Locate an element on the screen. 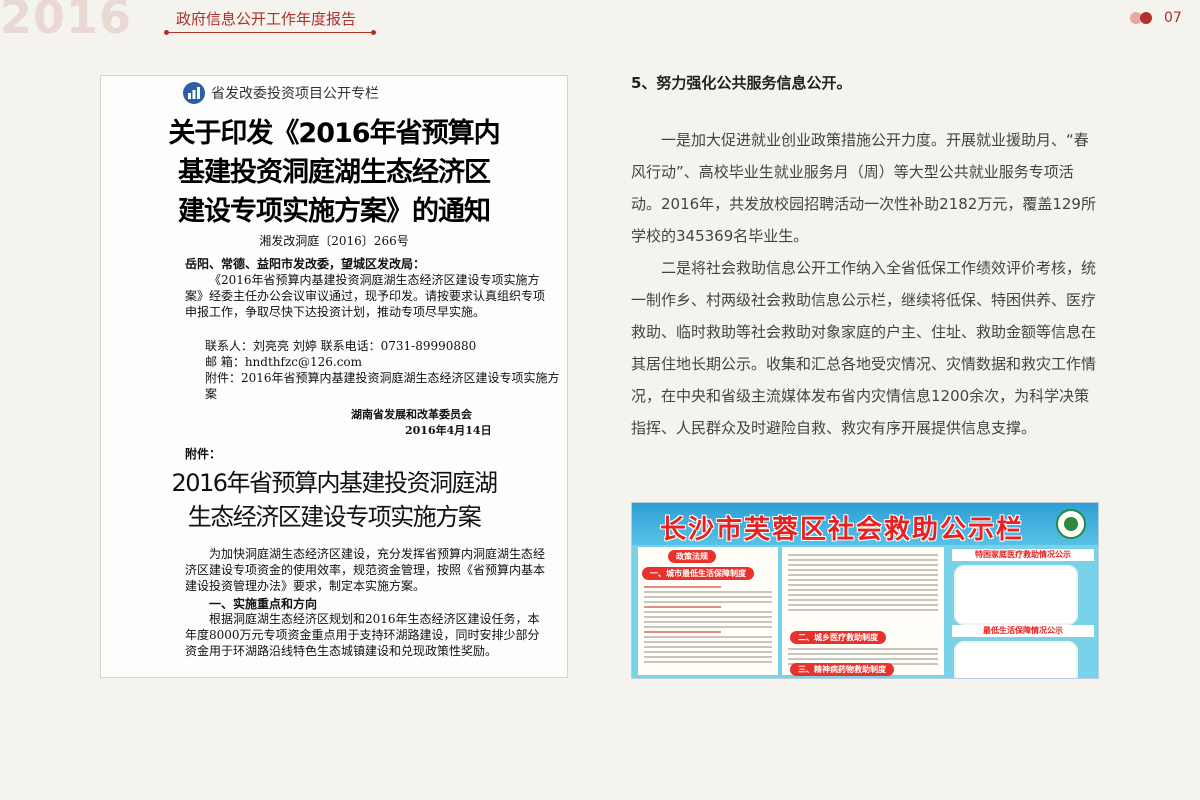 The width and height of the screenshot is (1200, 800). subheadline-line: 生态经济区建设专项实施方案 is located at coordinates (334, 517).